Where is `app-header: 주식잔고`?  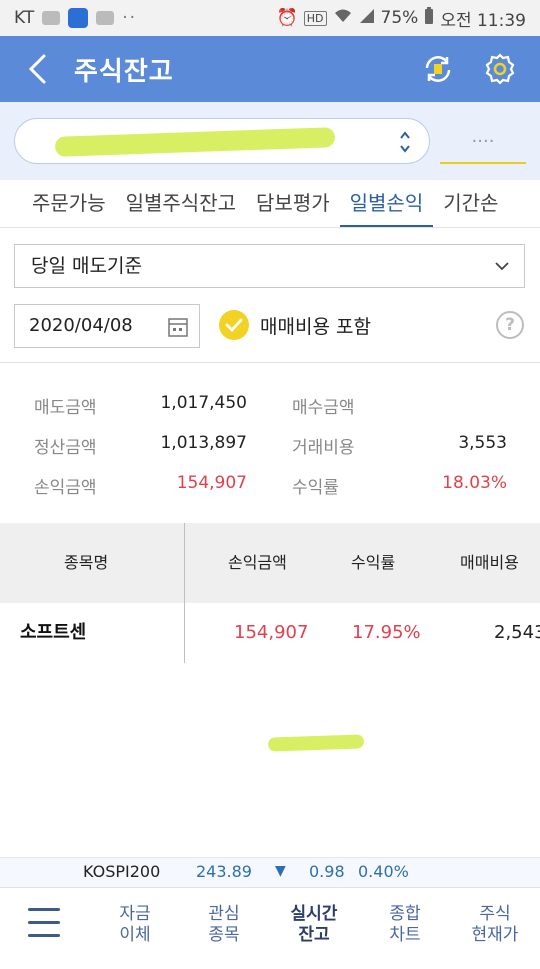
app-header: 주식잔고 is located at coordinates (270, 69).